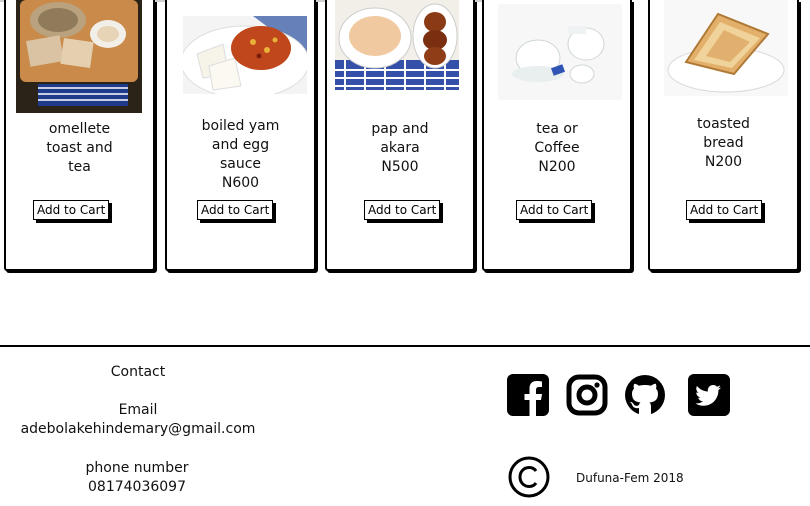 Image resolution: width=810 pixels, height=506 pixels. Describe the element at coordinates (400, 148) in the screenshot. I see `product-name: pap and akara N500` at that location.